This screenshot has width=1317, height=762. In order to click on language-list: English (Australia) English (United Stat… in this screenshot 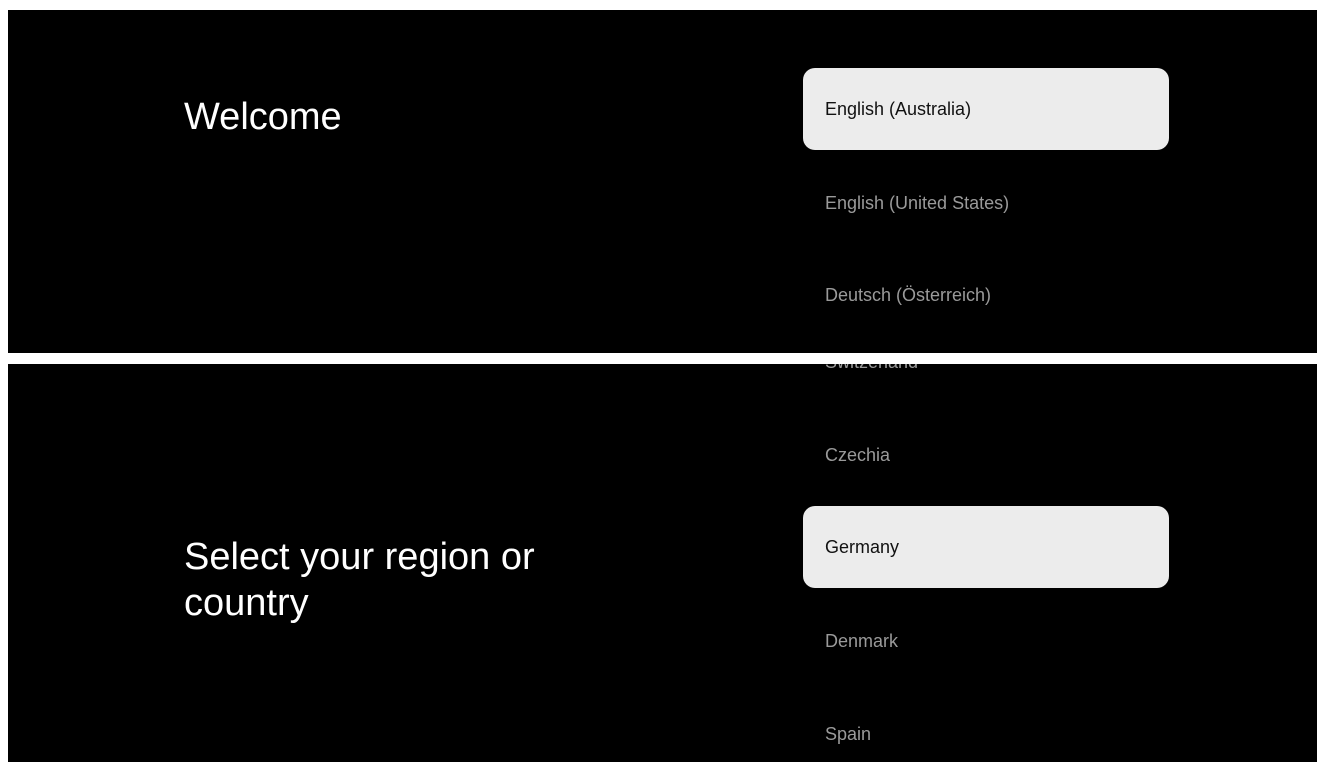, I will do `click(986, 181)`.